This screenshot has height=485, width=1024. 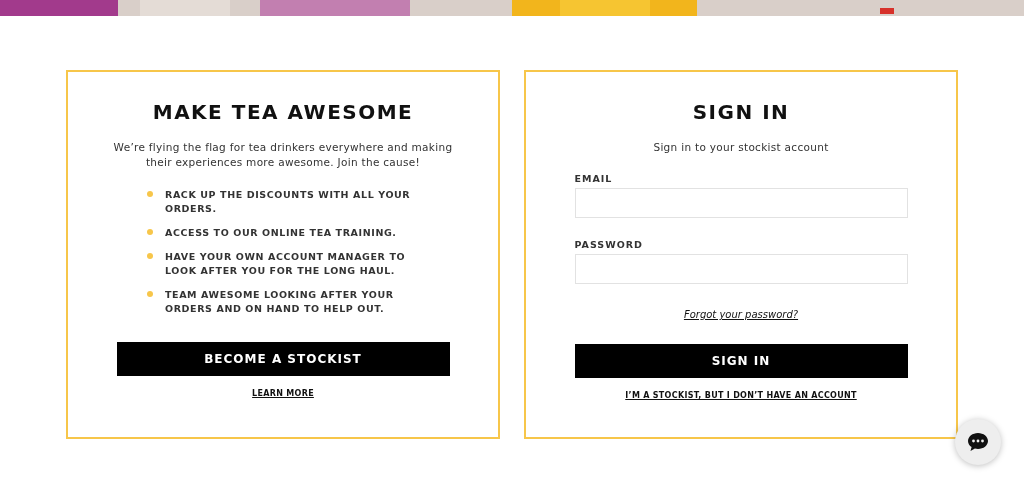 I want to click on intro-text: We’re flying the flag for tea drinkers everywhere and making their experiences more awesome. Join the cause!, so click(x=283, y=155).